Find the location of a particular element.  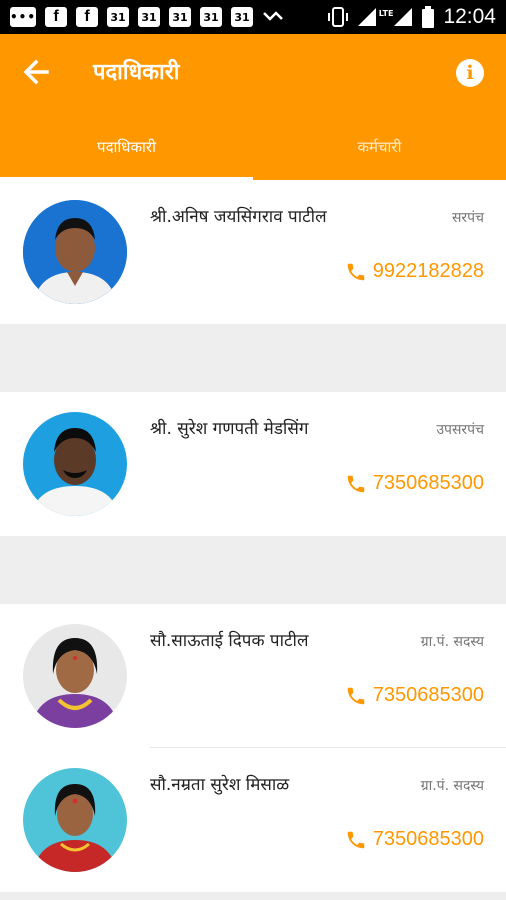

phone-link: 9922182828 is located at coordinates (414, 271).